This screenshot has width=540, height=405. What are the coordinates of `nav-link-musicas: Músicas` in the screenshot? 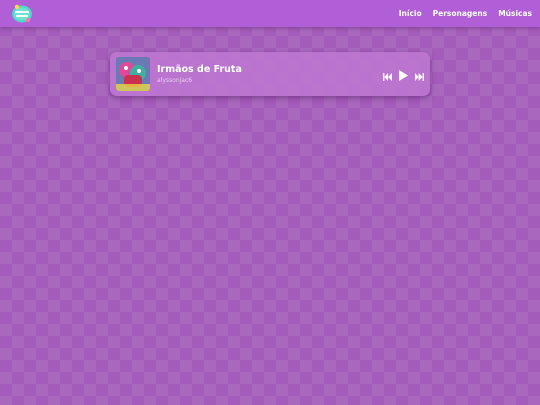 It's located at (515, 13).